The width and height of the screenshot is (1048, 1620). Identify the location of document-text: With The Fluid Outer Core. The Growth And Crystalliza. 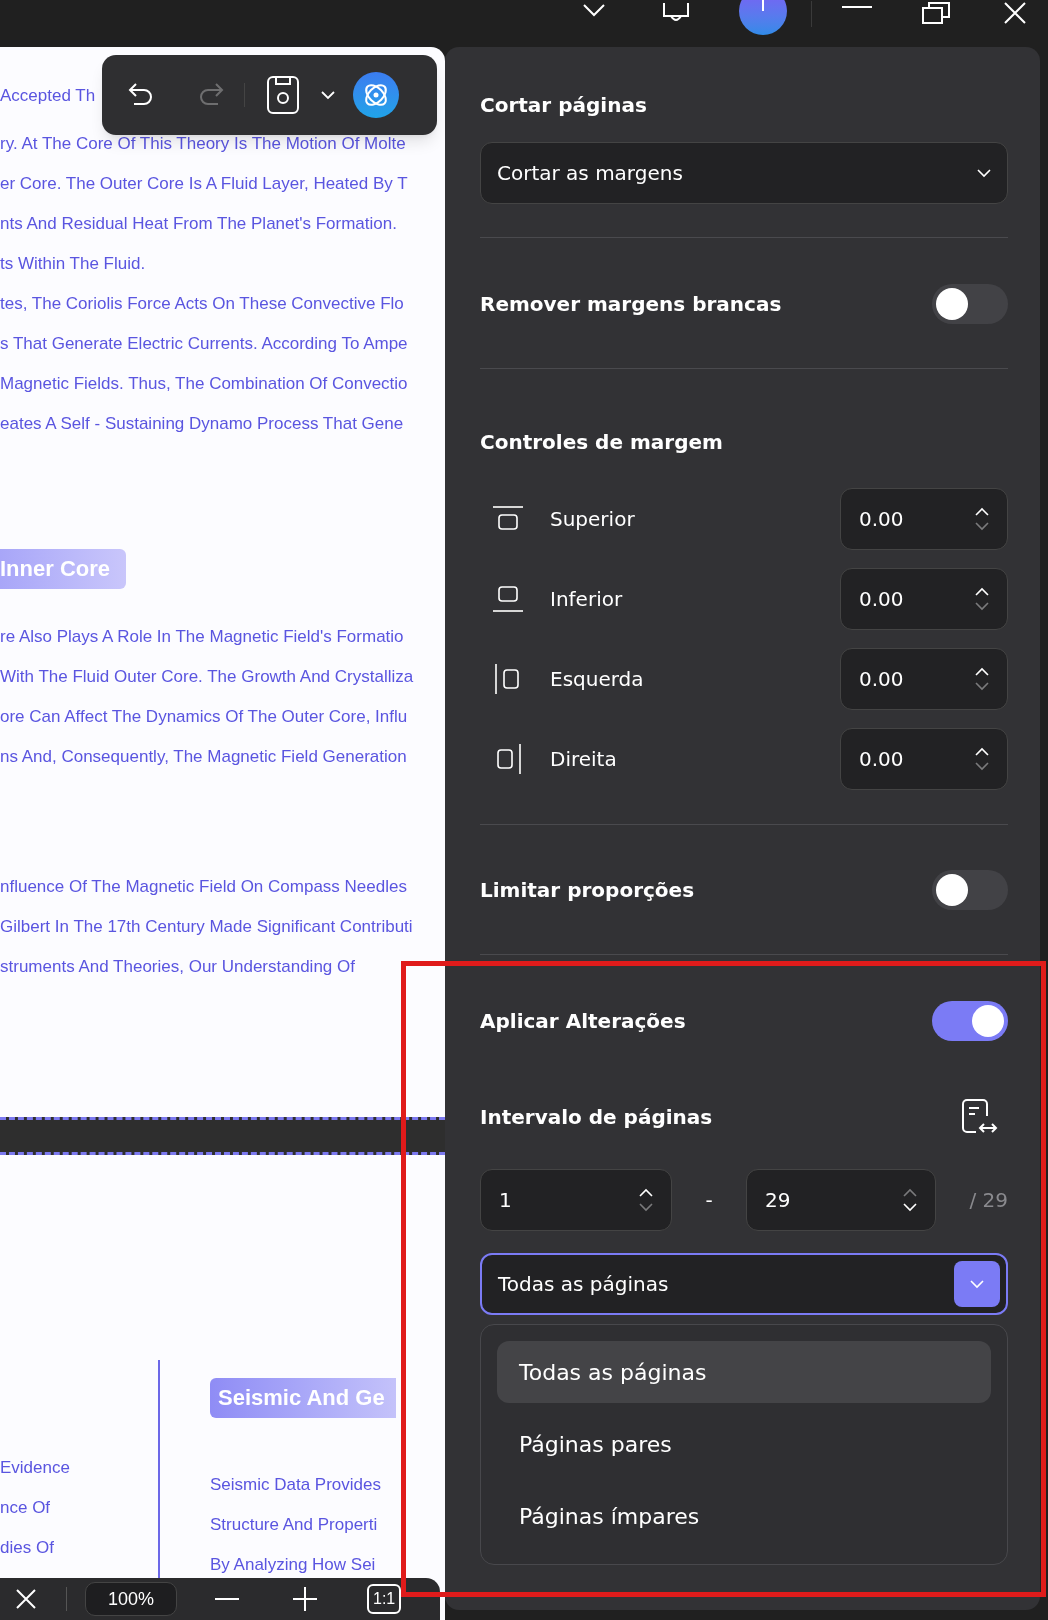
(207, 677).